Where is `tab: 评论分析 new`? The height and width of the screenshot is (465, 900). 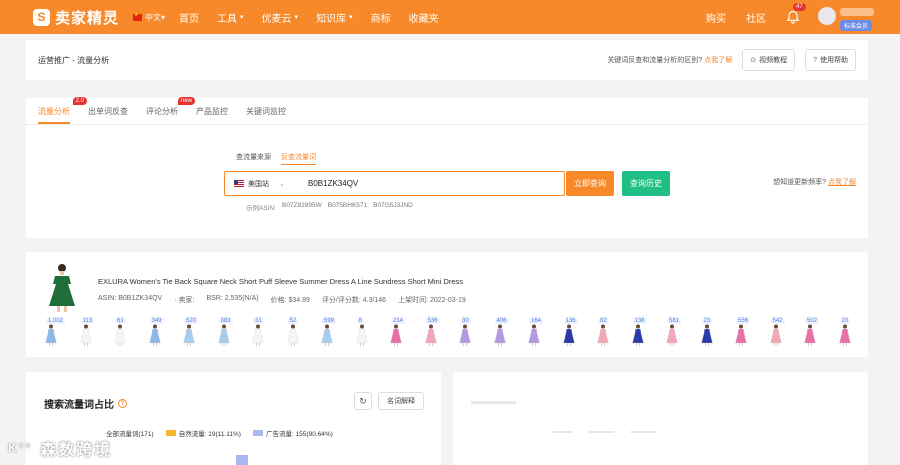
tab: 评论分析 new is located at coordinates (170, 110).